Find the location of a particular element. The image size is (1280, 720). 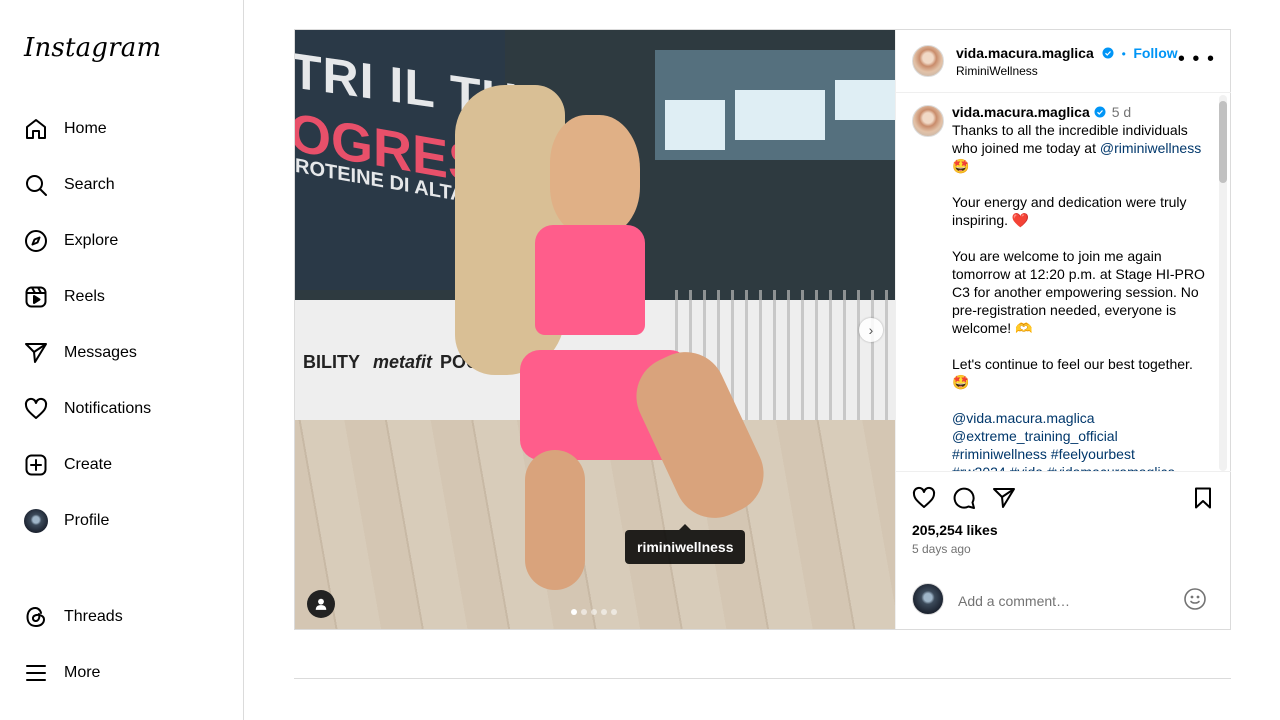

user-avatar is located at coordinates (928, 599).